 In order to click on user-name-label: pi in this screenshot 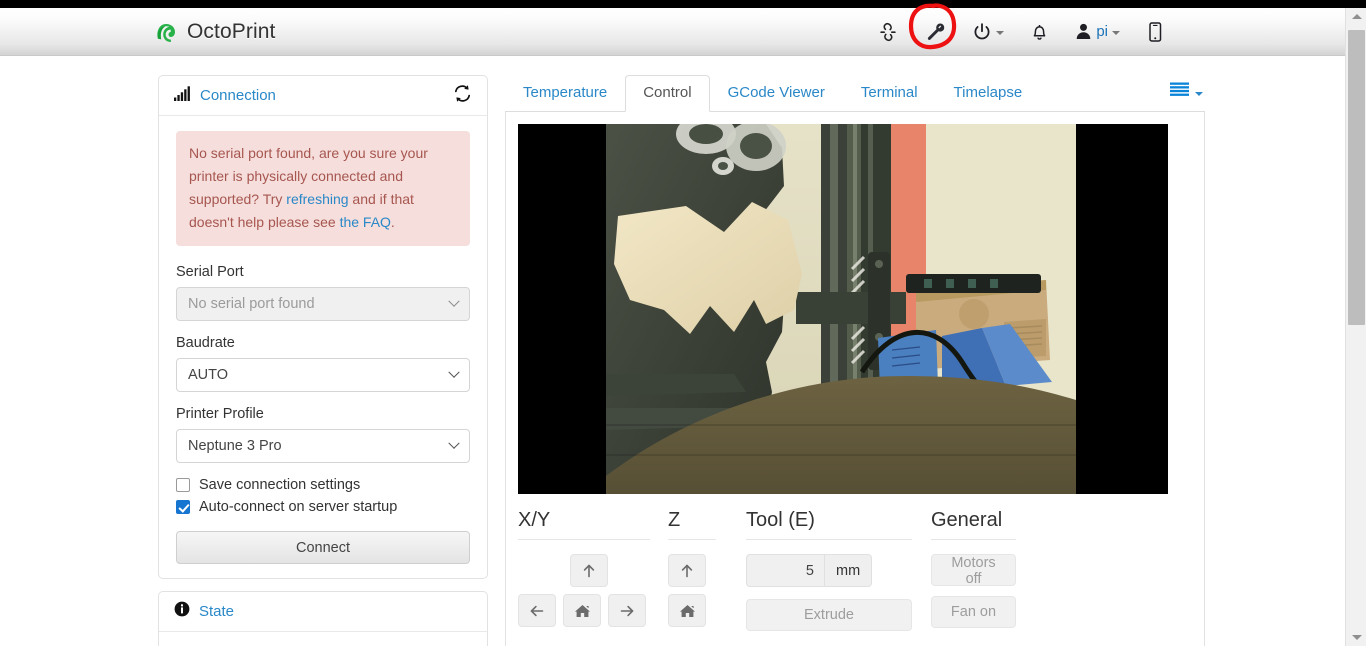, I will do `click(1102, 31)`.